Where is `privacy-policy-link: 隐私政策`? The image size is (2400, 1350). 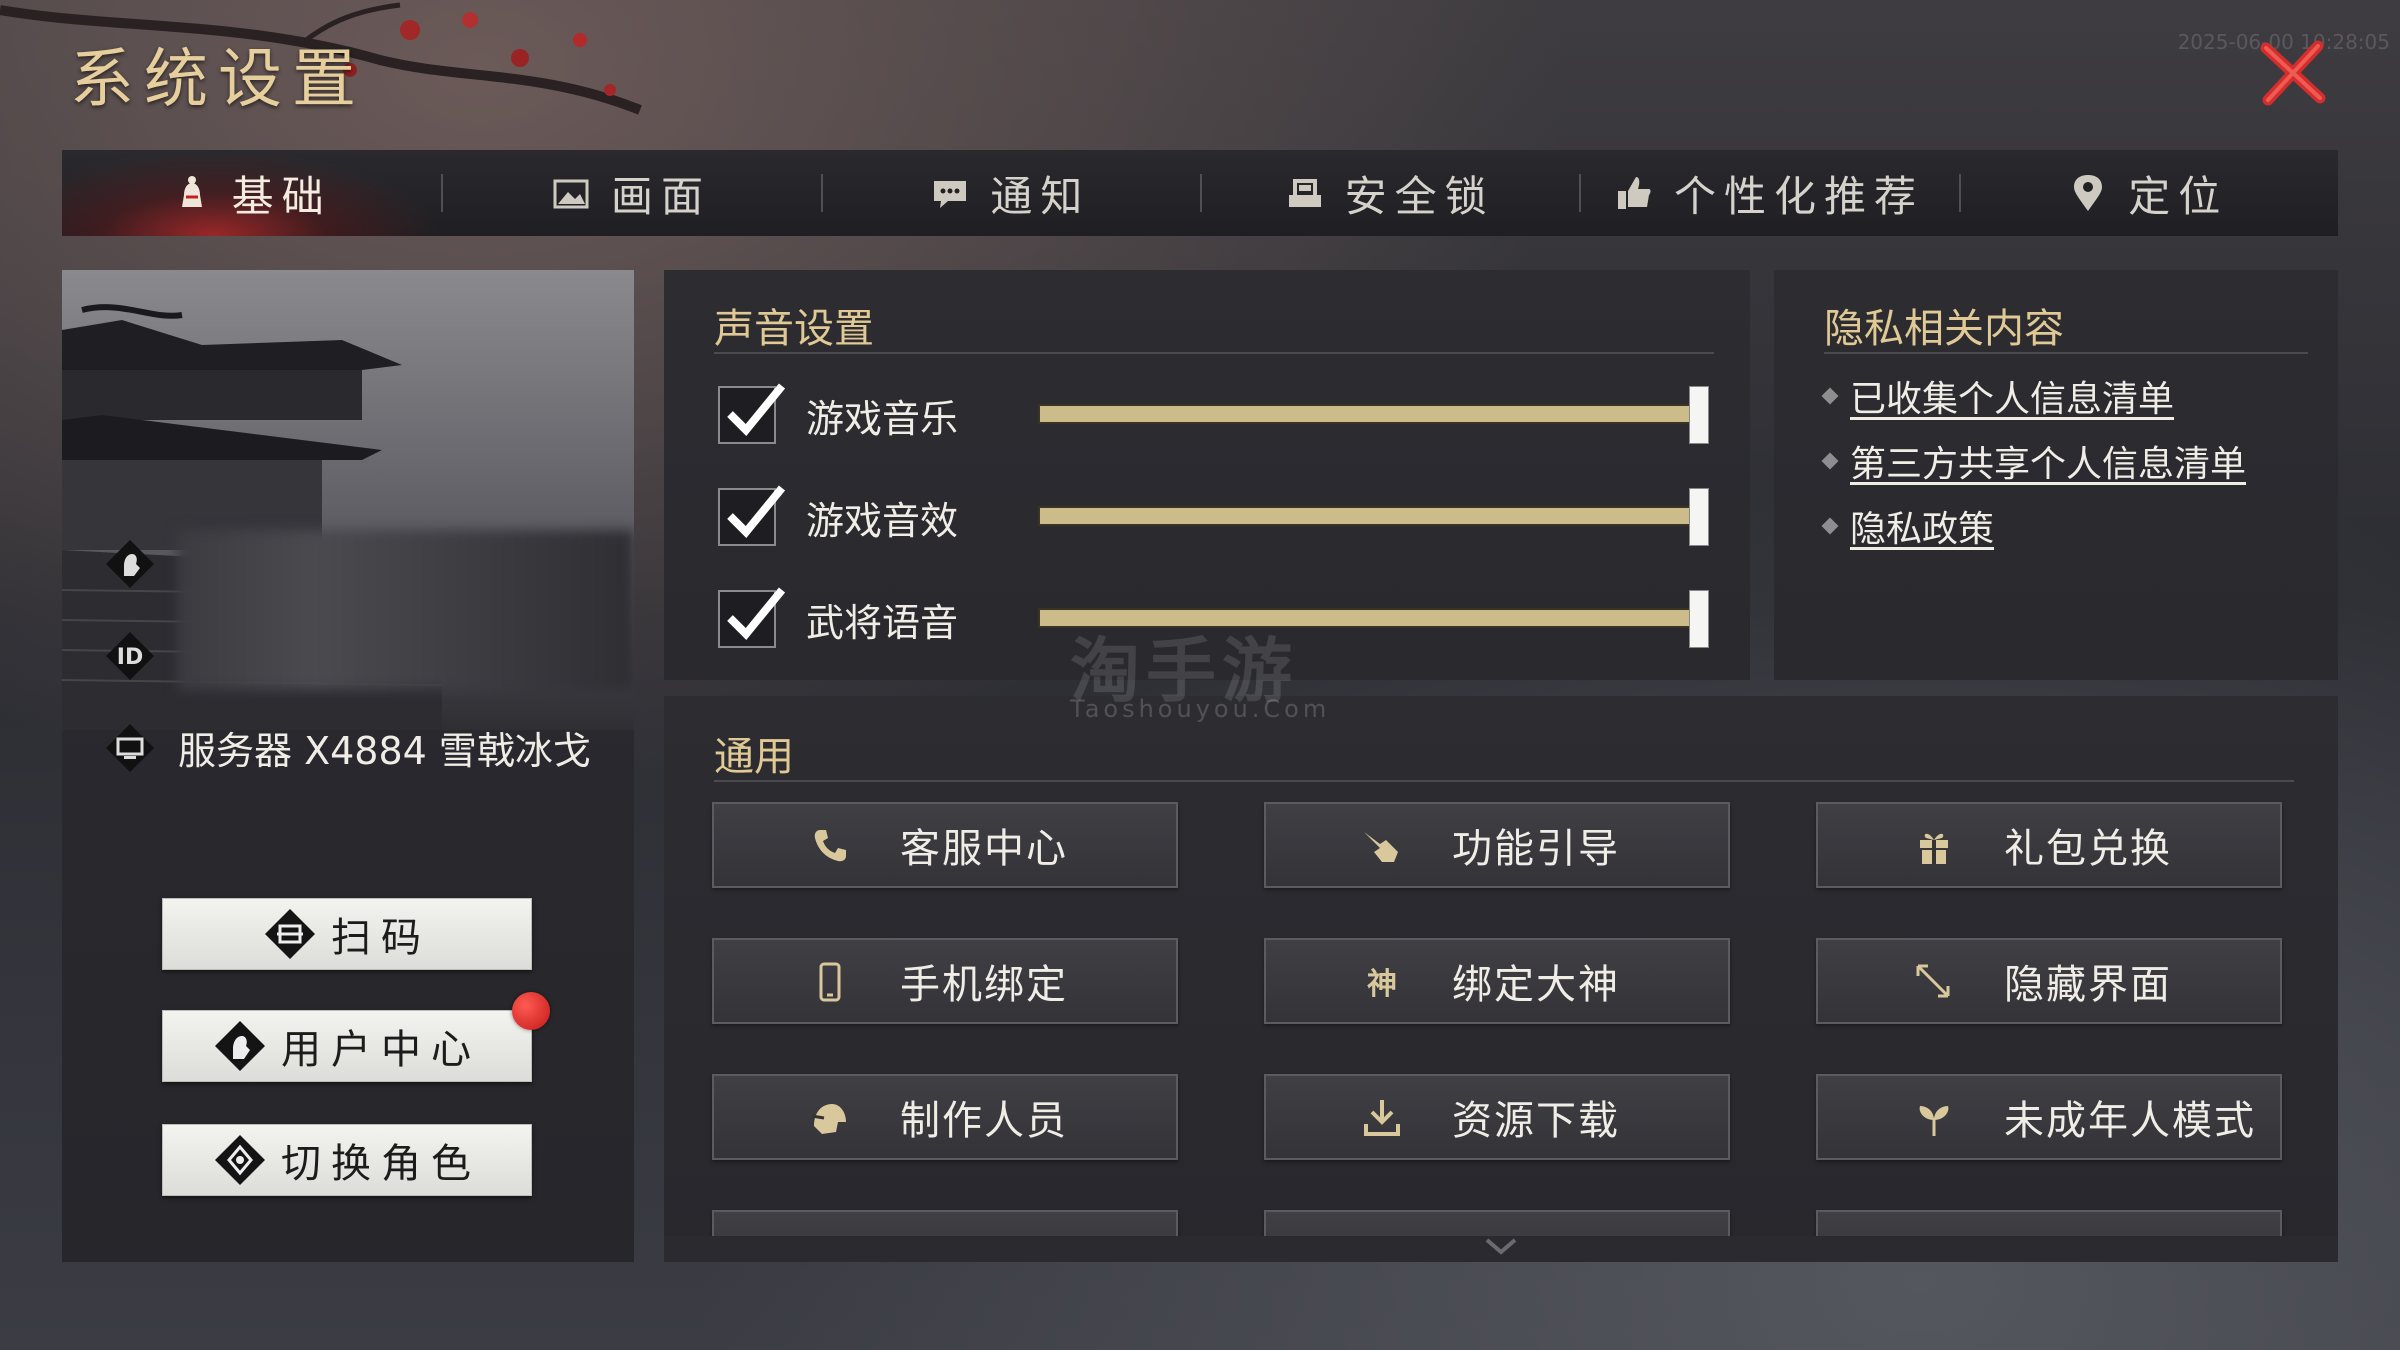
privacy-policy-link: 隐私政策 is located at coordinates (1908, 526).